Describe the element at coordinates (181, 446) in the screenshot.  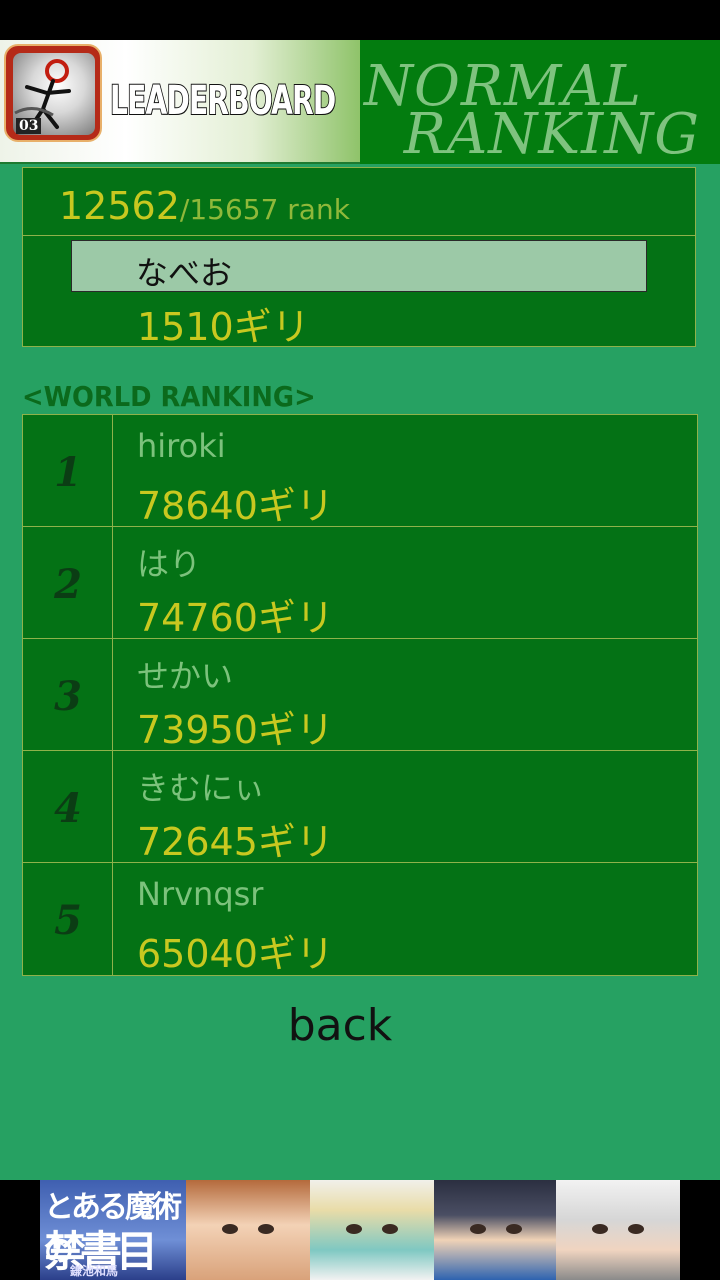
I see `player-name: hiroki` at that location.